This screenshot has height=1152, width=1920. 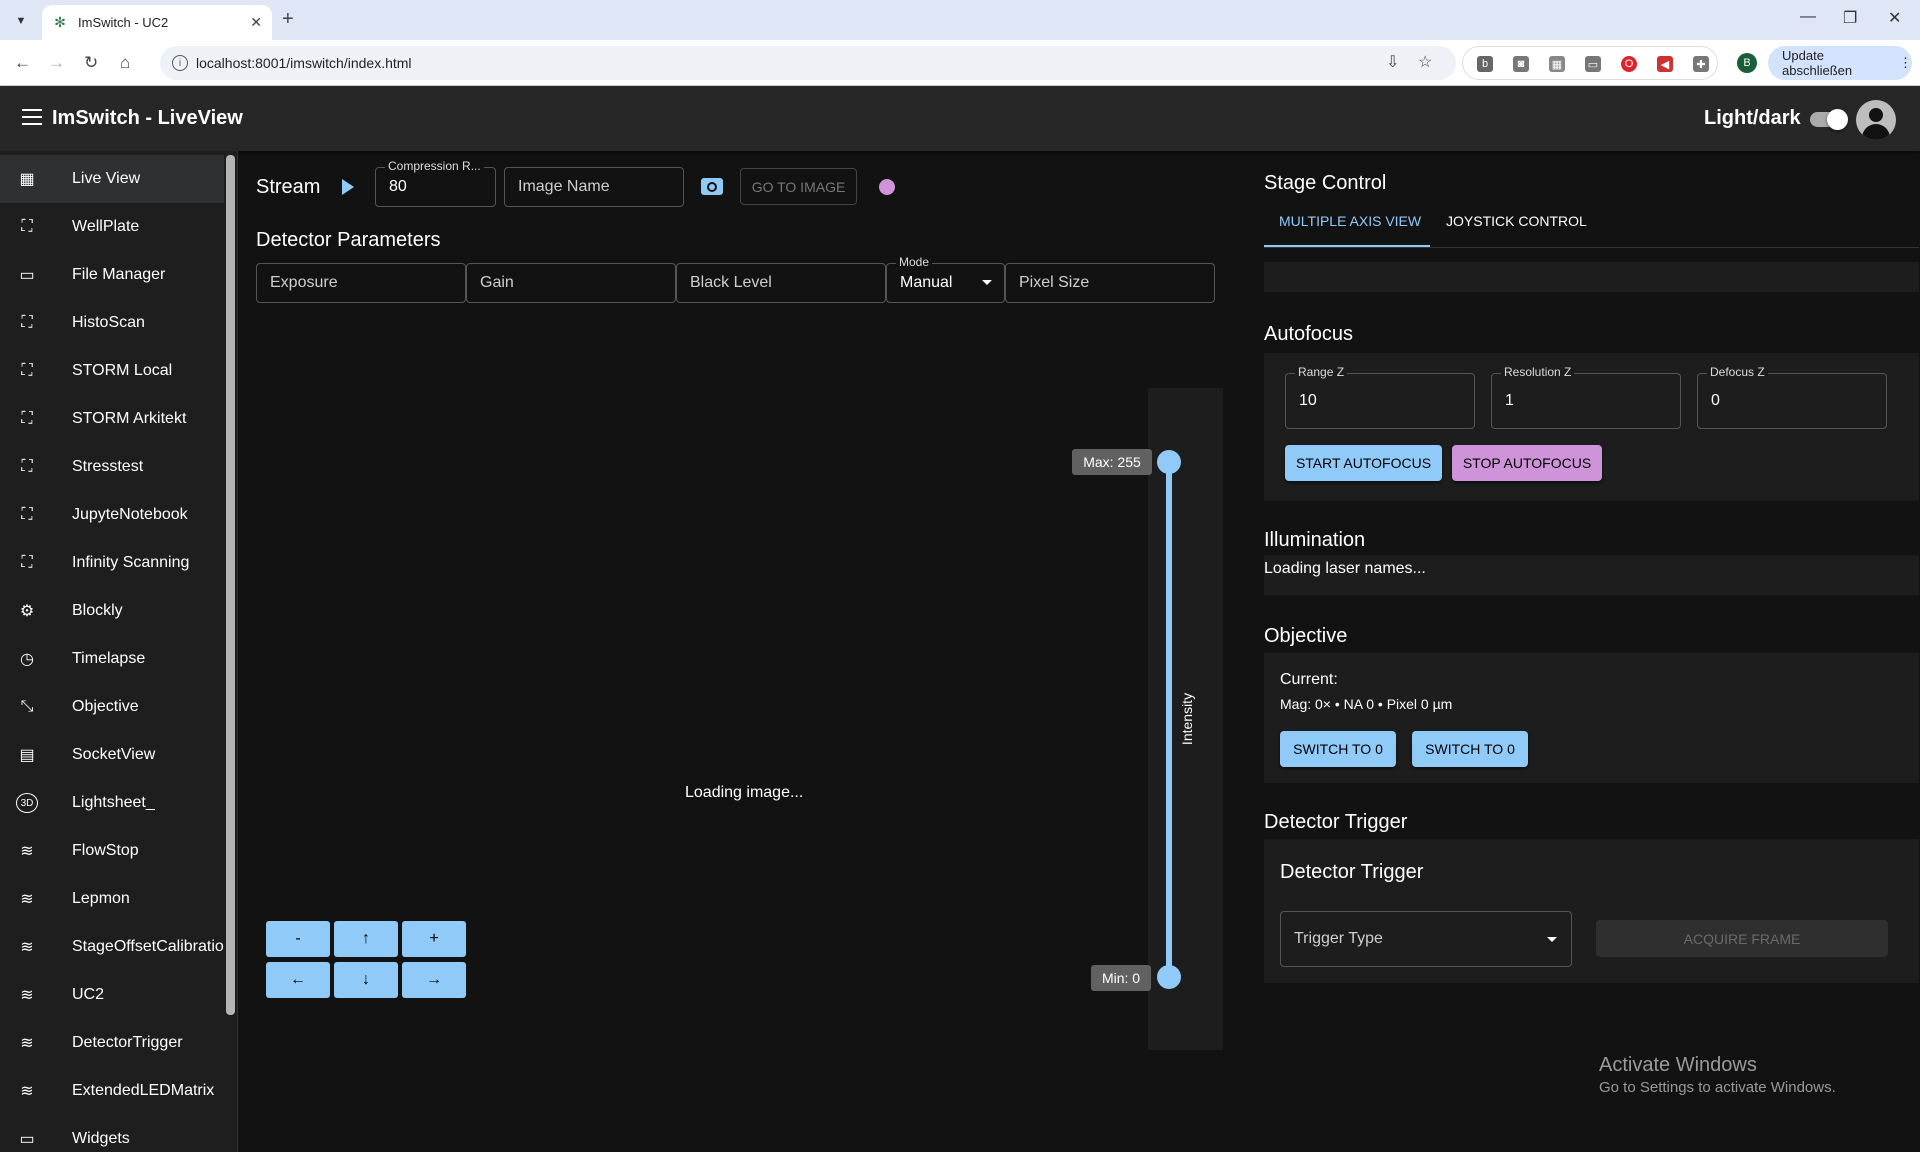 I want to click on tab-close-icon: ✕, so click(x=256, y=22).